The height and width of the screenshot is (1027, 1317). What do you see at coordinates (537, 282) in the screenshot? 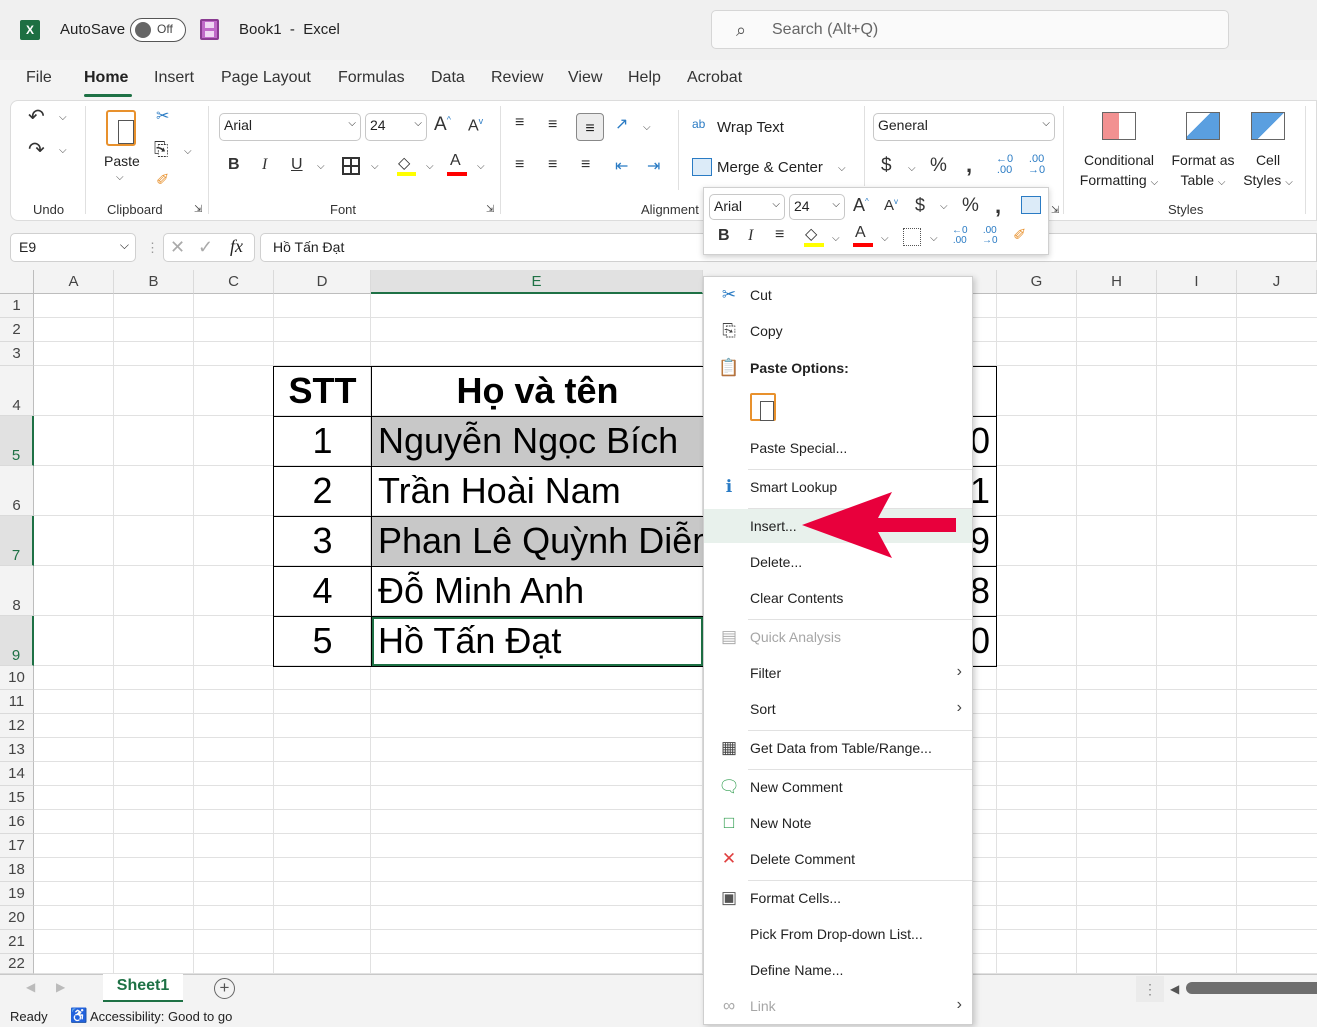
I see `column-header-e: E` at bounding box center [537, 282].